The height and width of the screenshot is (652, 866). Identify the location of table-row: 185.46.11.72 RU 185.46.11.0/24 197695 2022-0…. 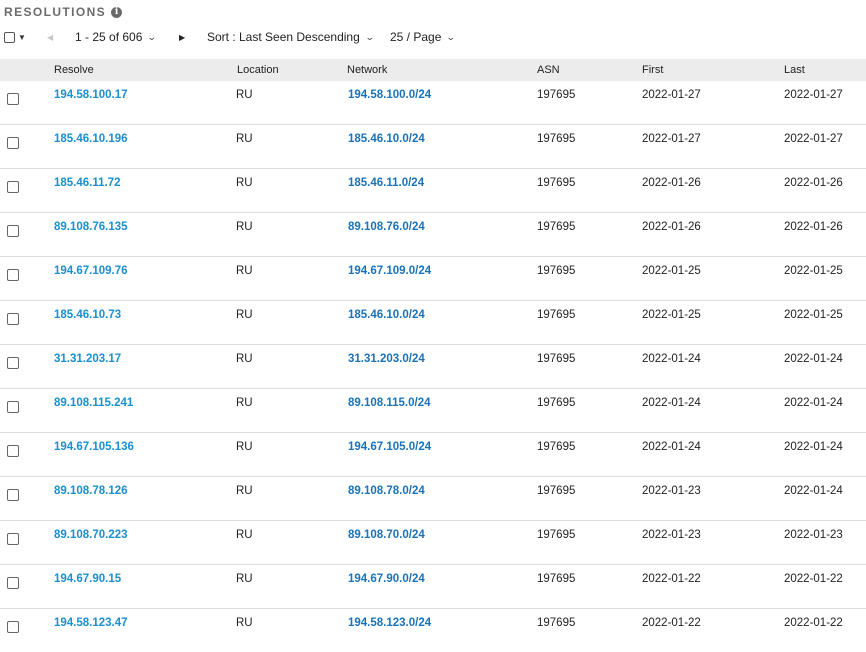
(433, 191).